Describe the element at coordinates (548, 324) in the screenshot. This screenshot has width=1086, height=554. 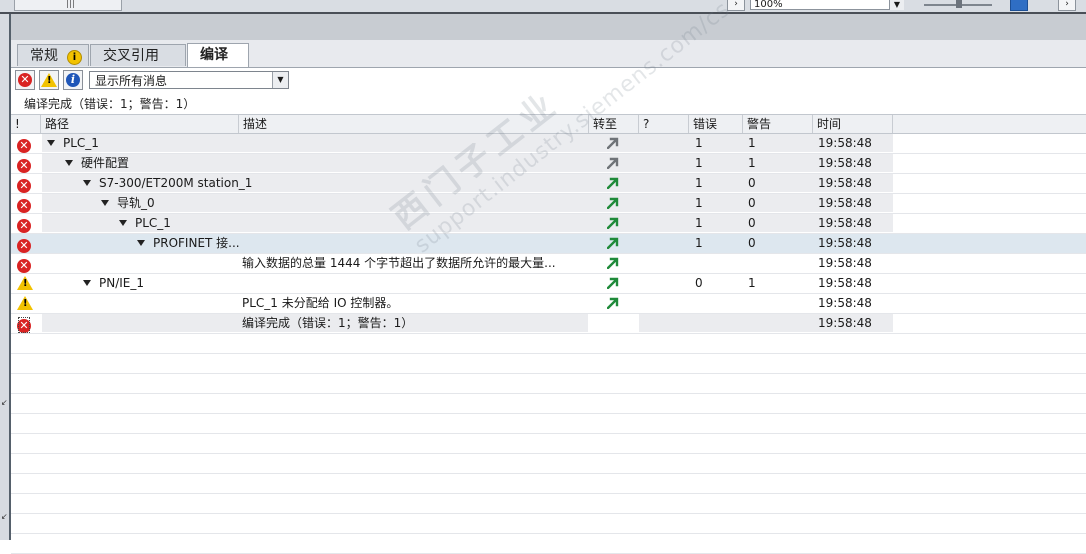
I see `table-row: ✕ 编译完成（错误：1；警告：1） 19:58:48` at that location.